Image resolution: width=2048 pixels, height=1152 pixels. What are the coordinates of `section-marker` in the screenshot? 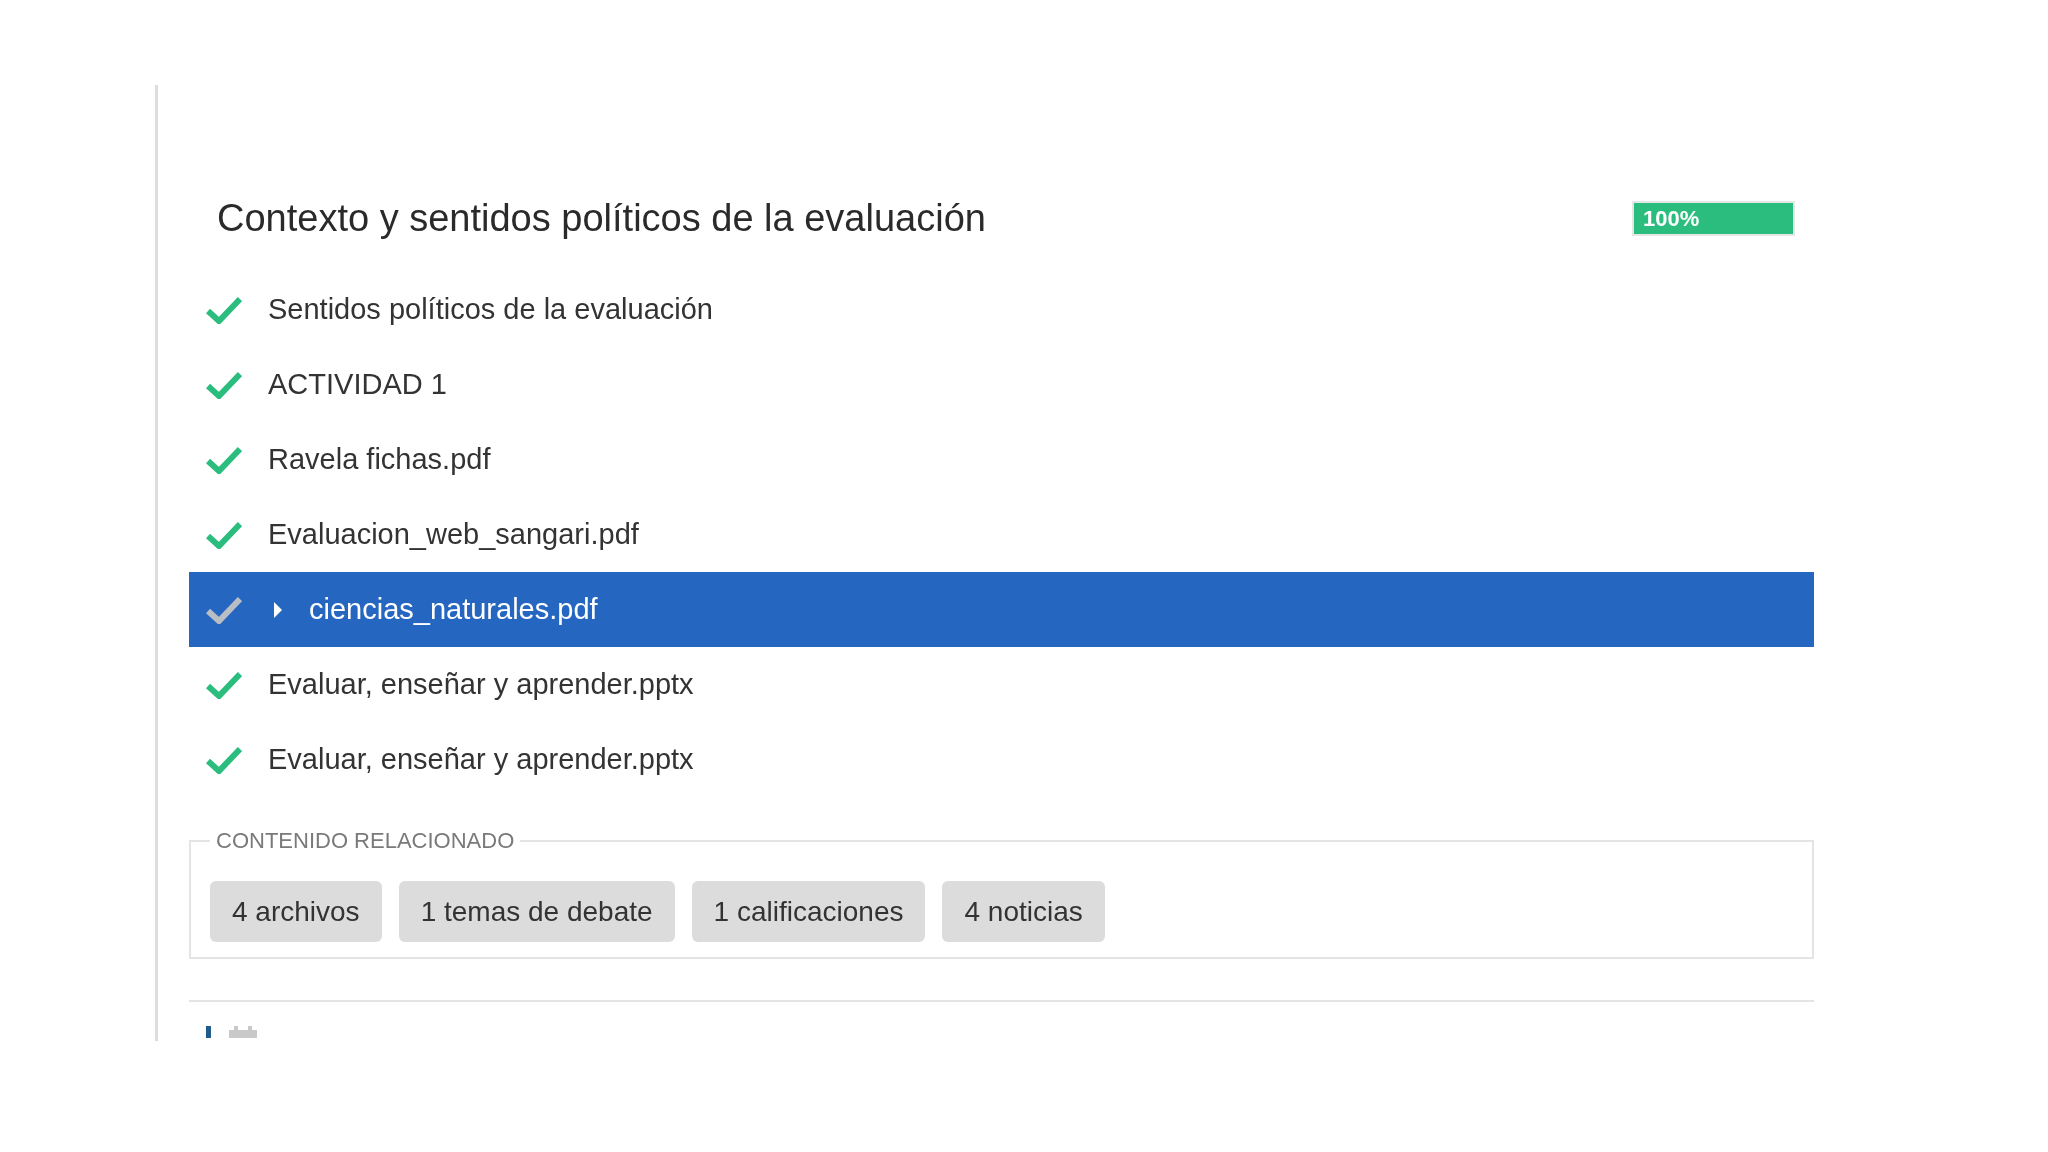 It's located at (208, 1032).